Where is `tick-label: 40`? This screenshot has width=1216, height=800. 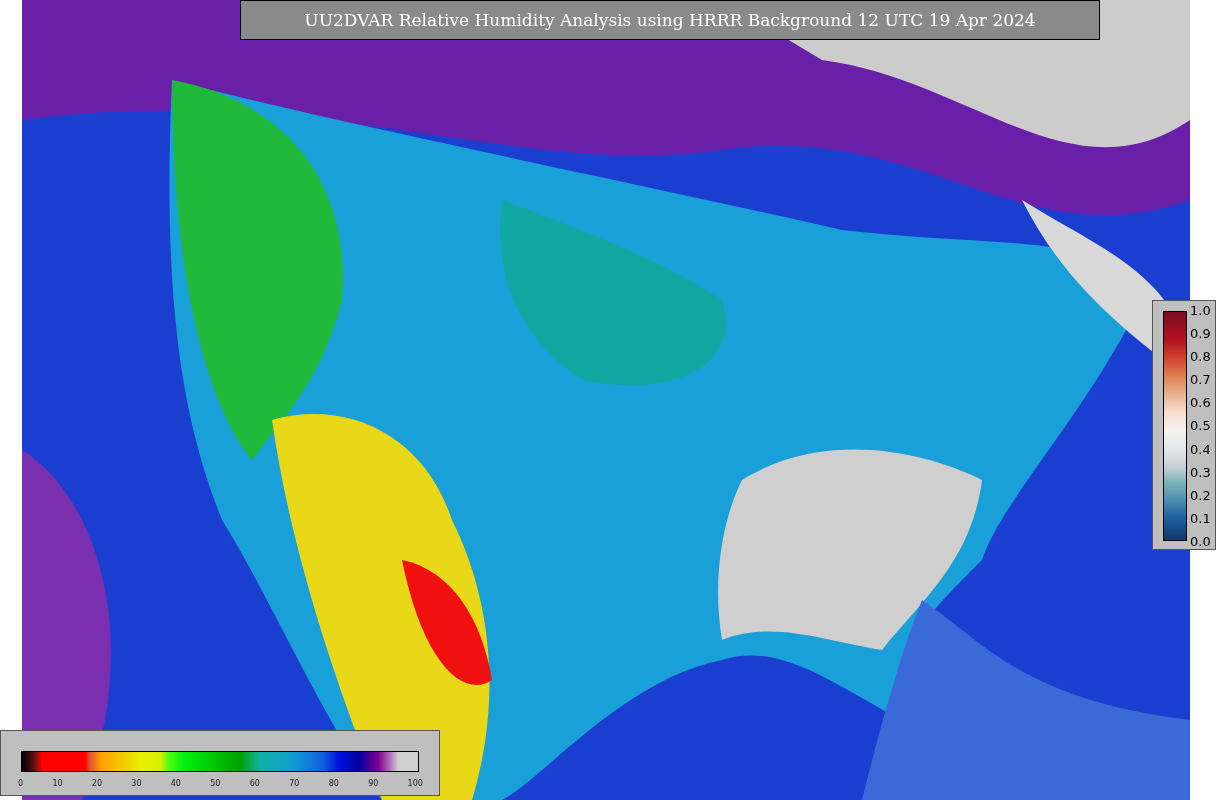 tick-label: 40 is located at coordinates (175, 783).